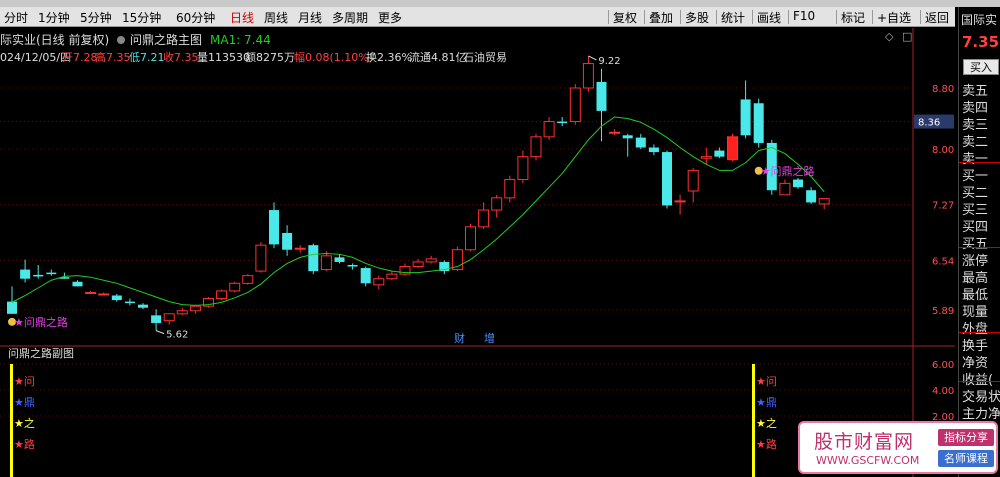 The height and width of the screenshot is (477, 1000). What do you see at coordinates (864, 442) in the screenshot?
I see `watermark-site-name: 股市财富网` at bounding box center [864, 442].